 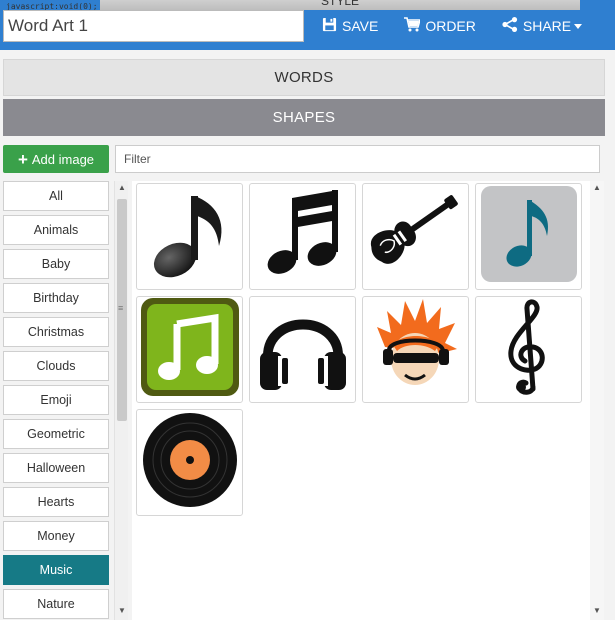 I want to click on category-item-halloween: Halloween, so click(x=56, y=468).